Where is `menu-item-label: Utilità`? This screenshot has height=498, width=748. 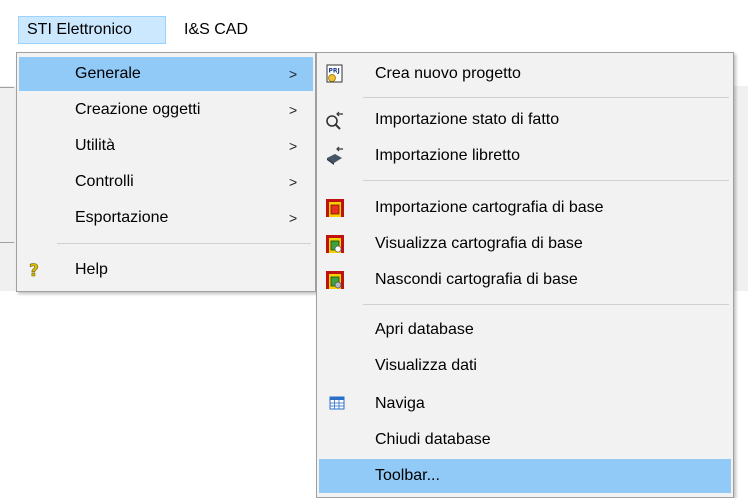
menu-item-label: Utilità is located at coordinates (95, 145).